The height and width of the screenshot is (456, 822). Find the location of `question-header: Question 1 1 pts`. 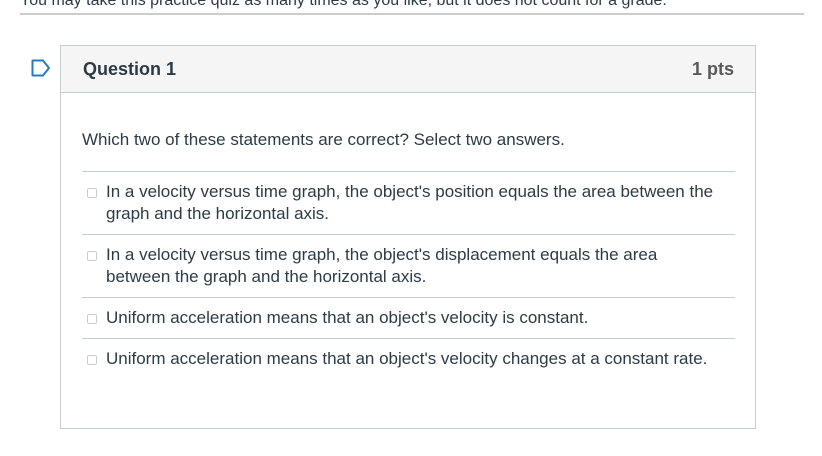

question-header: Question 1 1 pts is located at coordinates (408, 69).